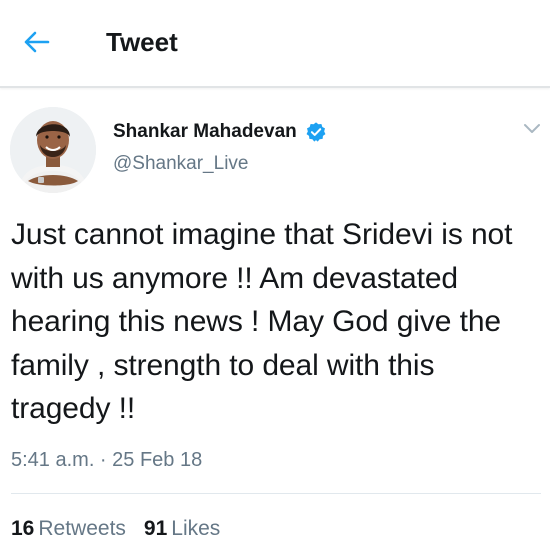 This screenshot has height=550, width=550. I want to click on author-name: Shankar Mahadevan, so click(205, 131).